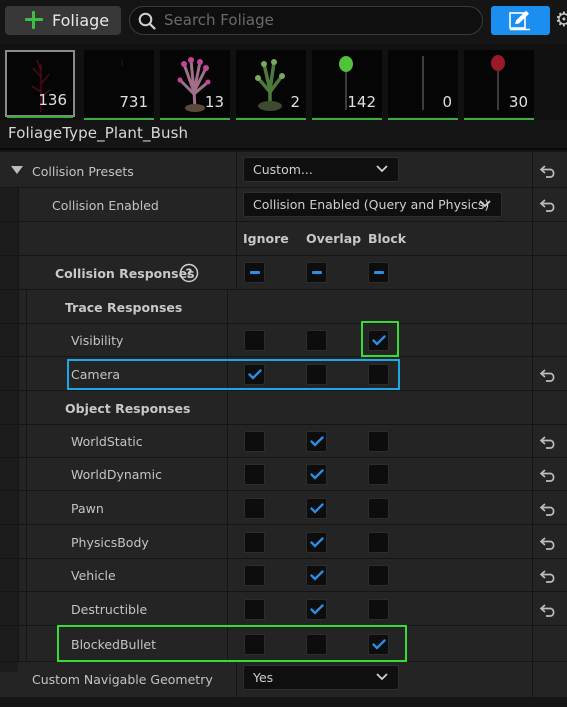 The width and height of the screenshot is (567, 707). Describe the element at coordinates (347, 85) in the screenshot. I see `foliage-thumbnail: 142` at that location.